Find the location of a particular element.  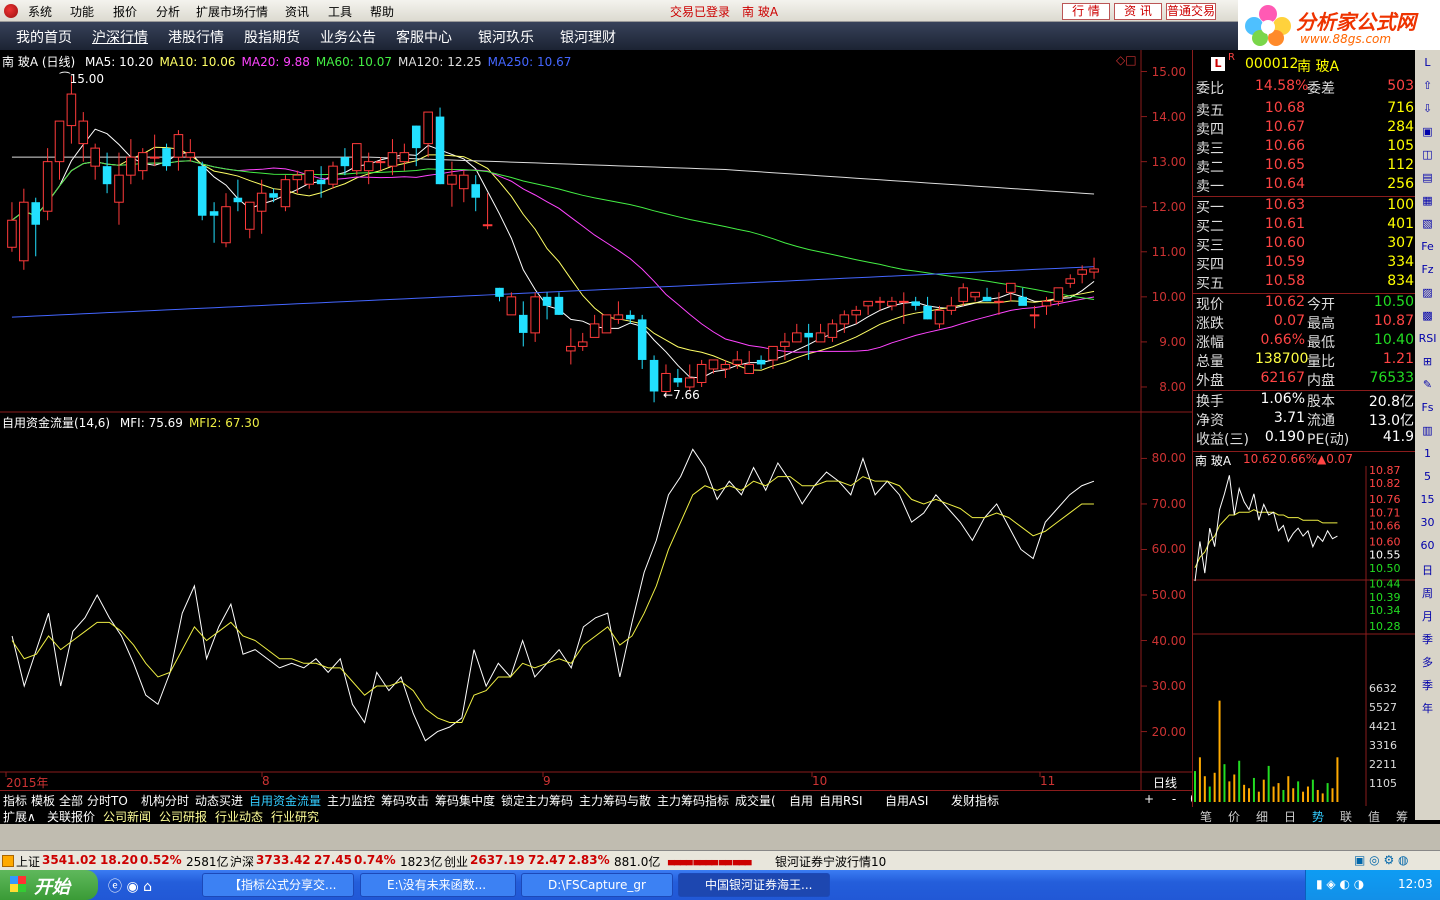

stat-row: 涨幅 0.66% 最低 10.40 is located at coordinates (1304, 341).